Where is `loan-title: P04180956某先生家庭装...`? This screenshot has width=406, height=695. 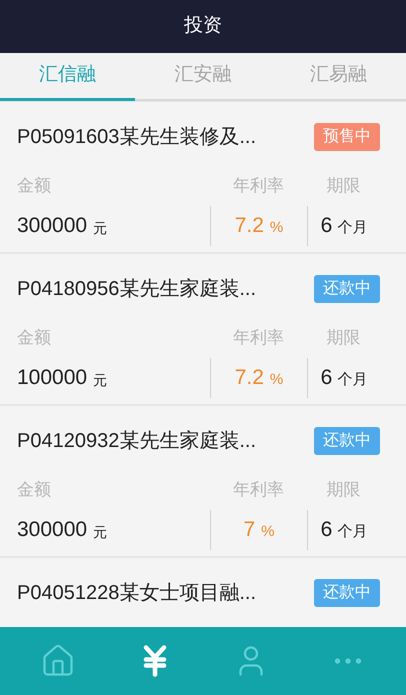
loan-title: P04180956某先生家庭装... is located at coordinates (136, 289).